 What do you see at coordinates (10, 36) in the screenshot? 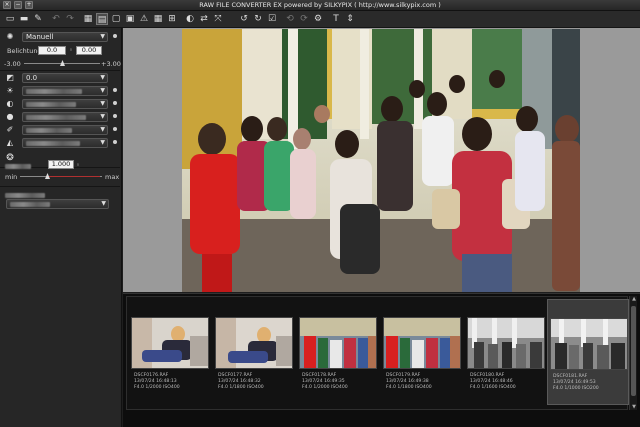
I see `gear-icon: ✺` at bounding box center [10, 36].